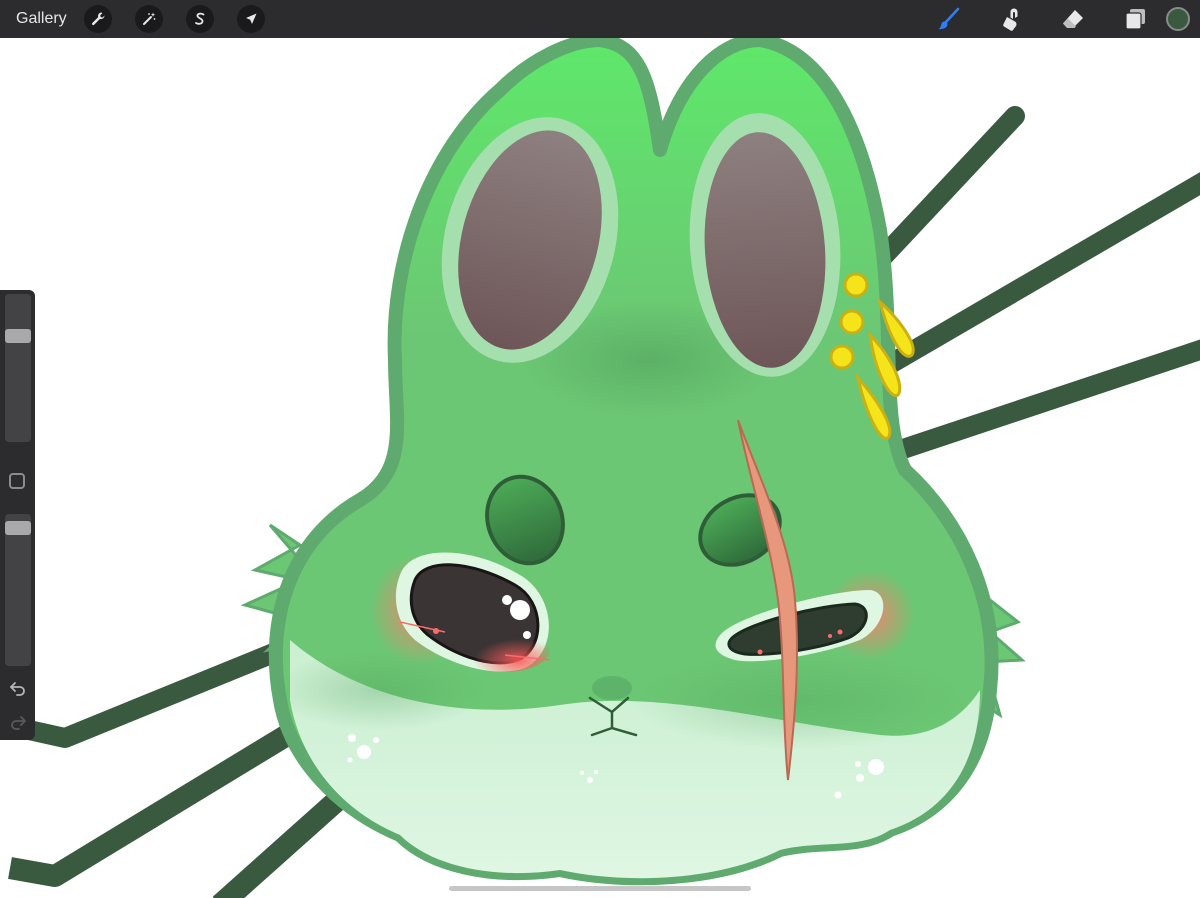 The width and height of the screenshot is (1200, 898). I want to click on home-indicator, so click(600, 888).